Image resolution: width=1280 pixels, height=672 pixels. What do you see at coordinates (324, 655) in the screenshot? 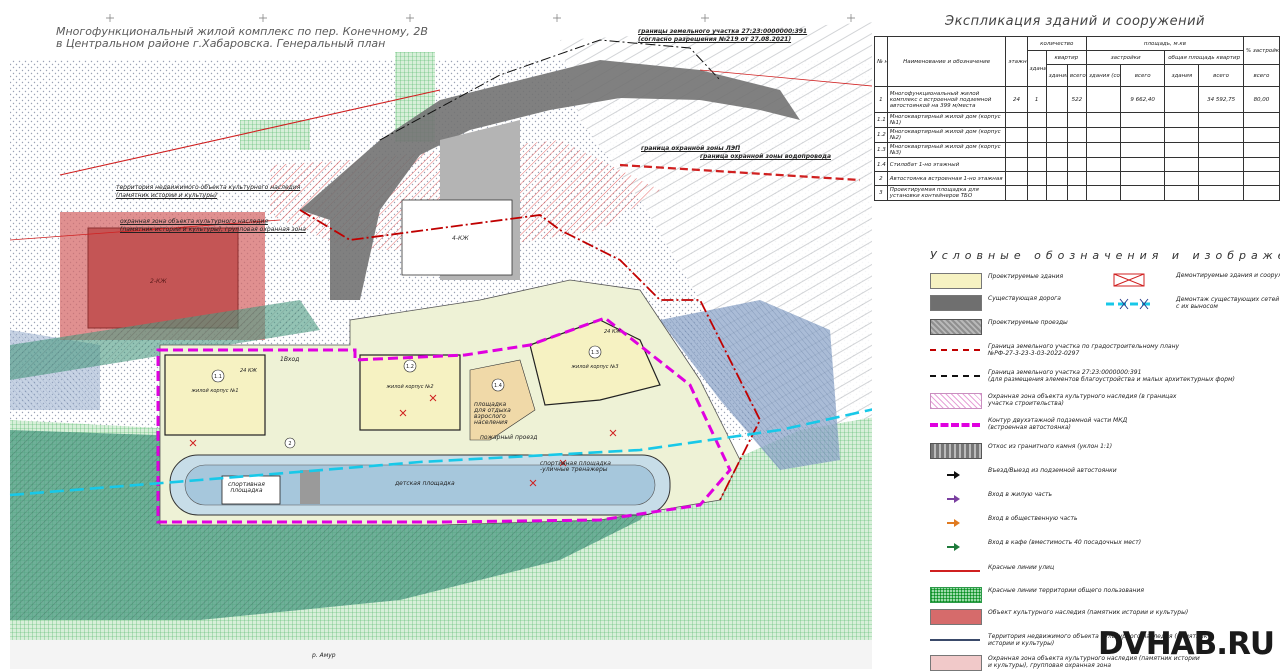
I see `river-label: р. Амур` at bounding box center [324, 655].